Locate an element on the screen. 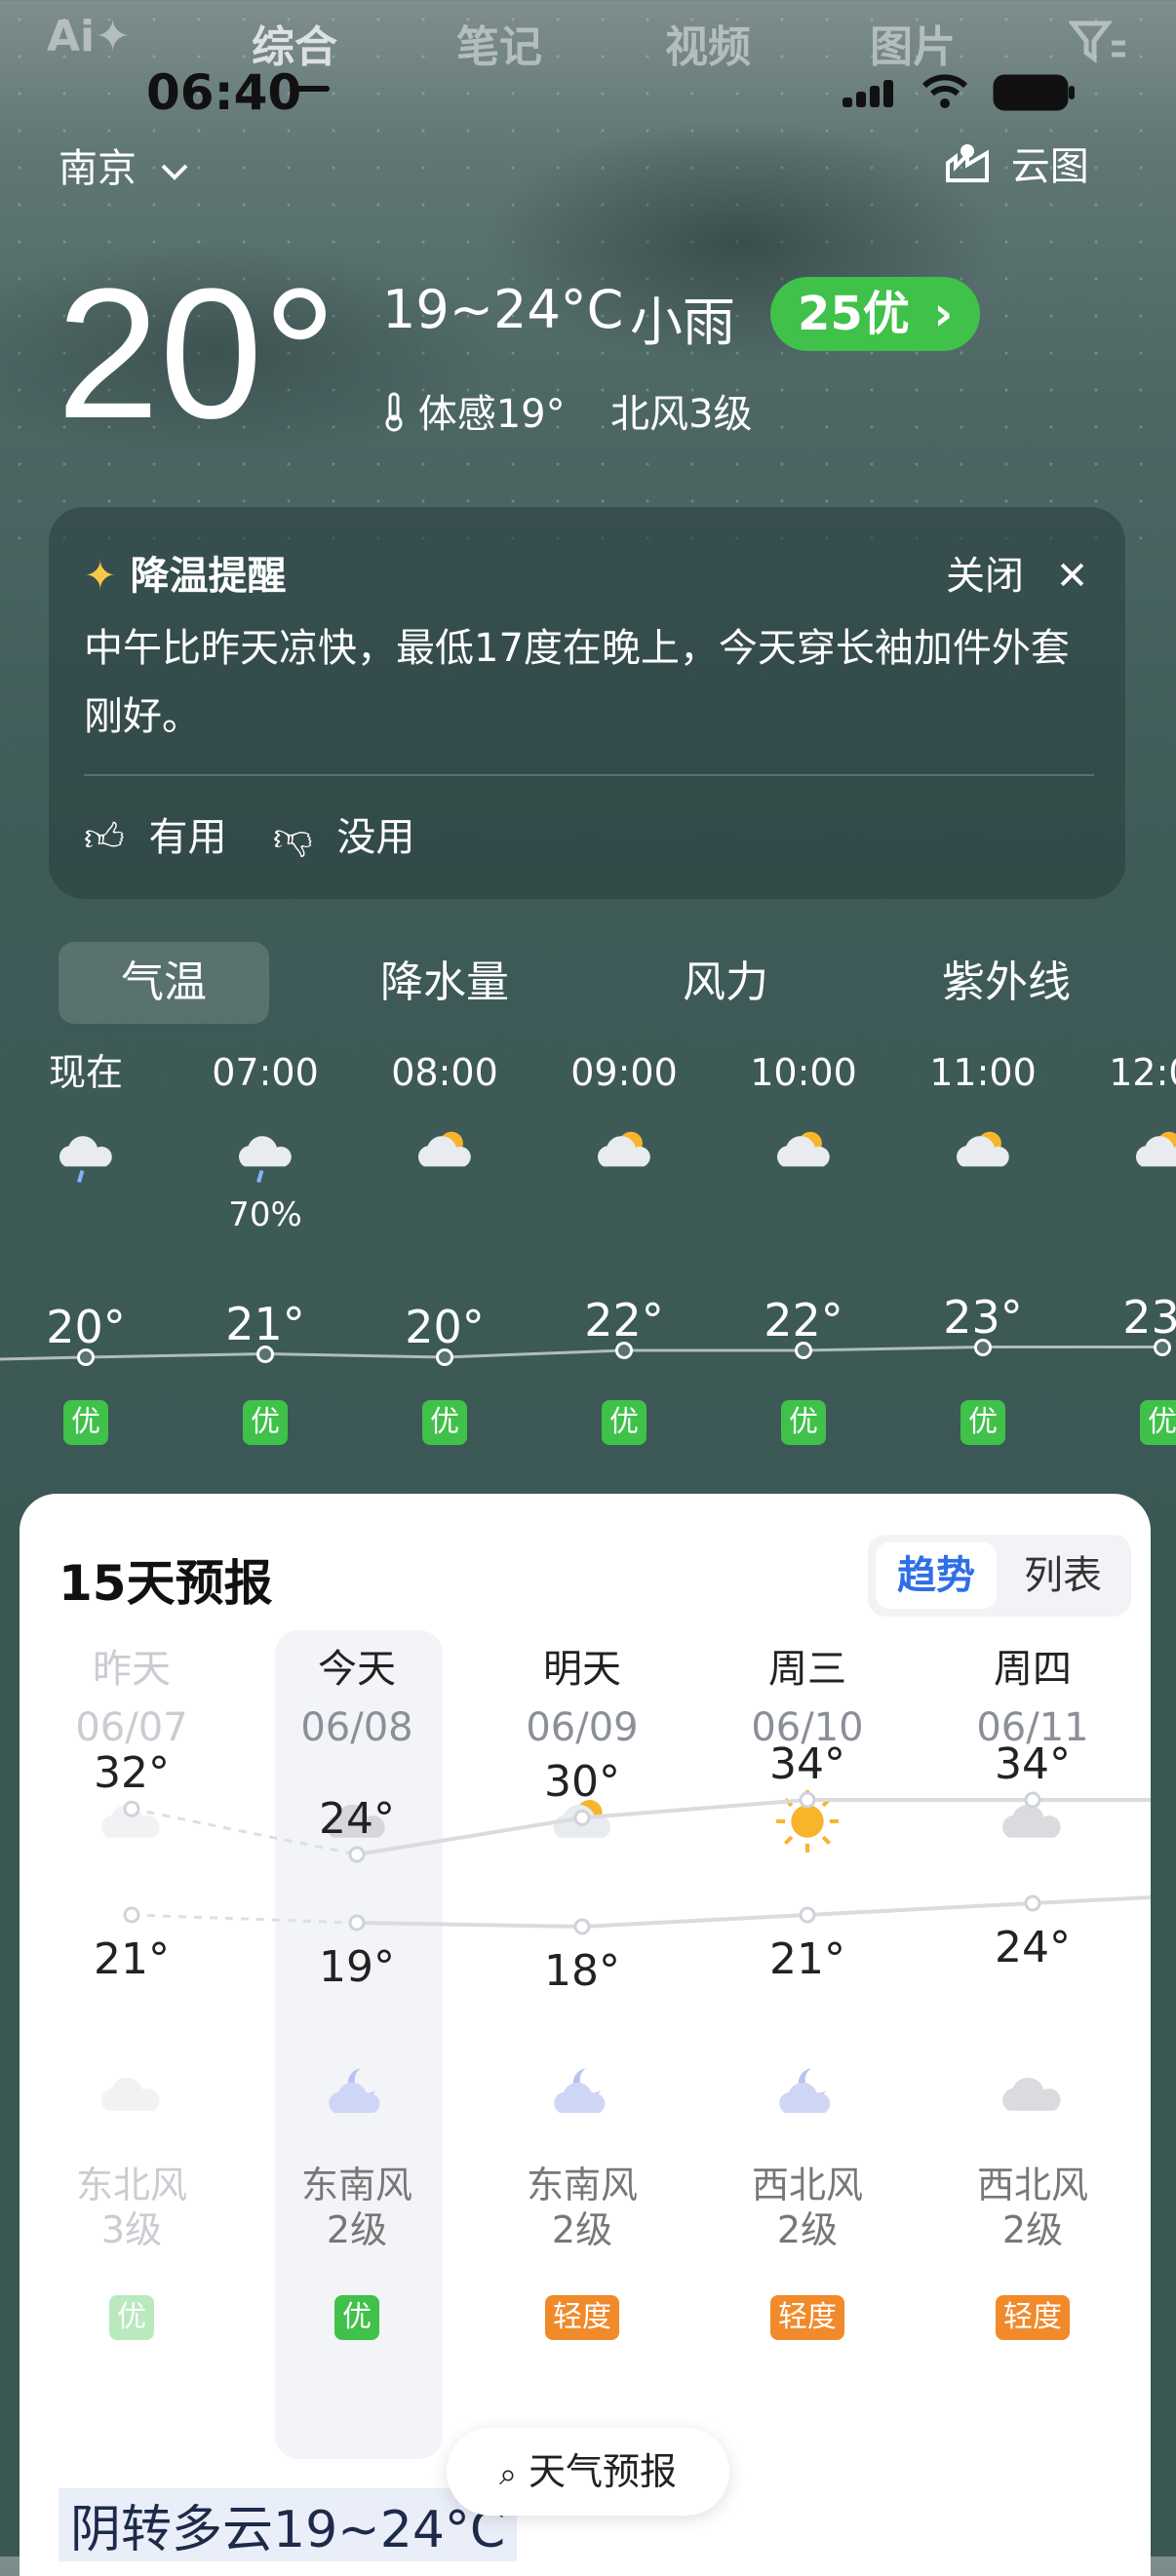 The image size is (1176, 2576). tab-wind: 风力 is located at coordinates (725, 983).